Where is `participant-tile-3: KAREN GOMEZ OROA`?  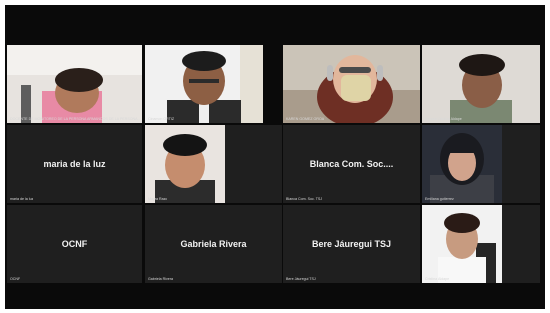
participant-tile-3: KAREN GOMEZ OROA is located at coordinates (351, 84).